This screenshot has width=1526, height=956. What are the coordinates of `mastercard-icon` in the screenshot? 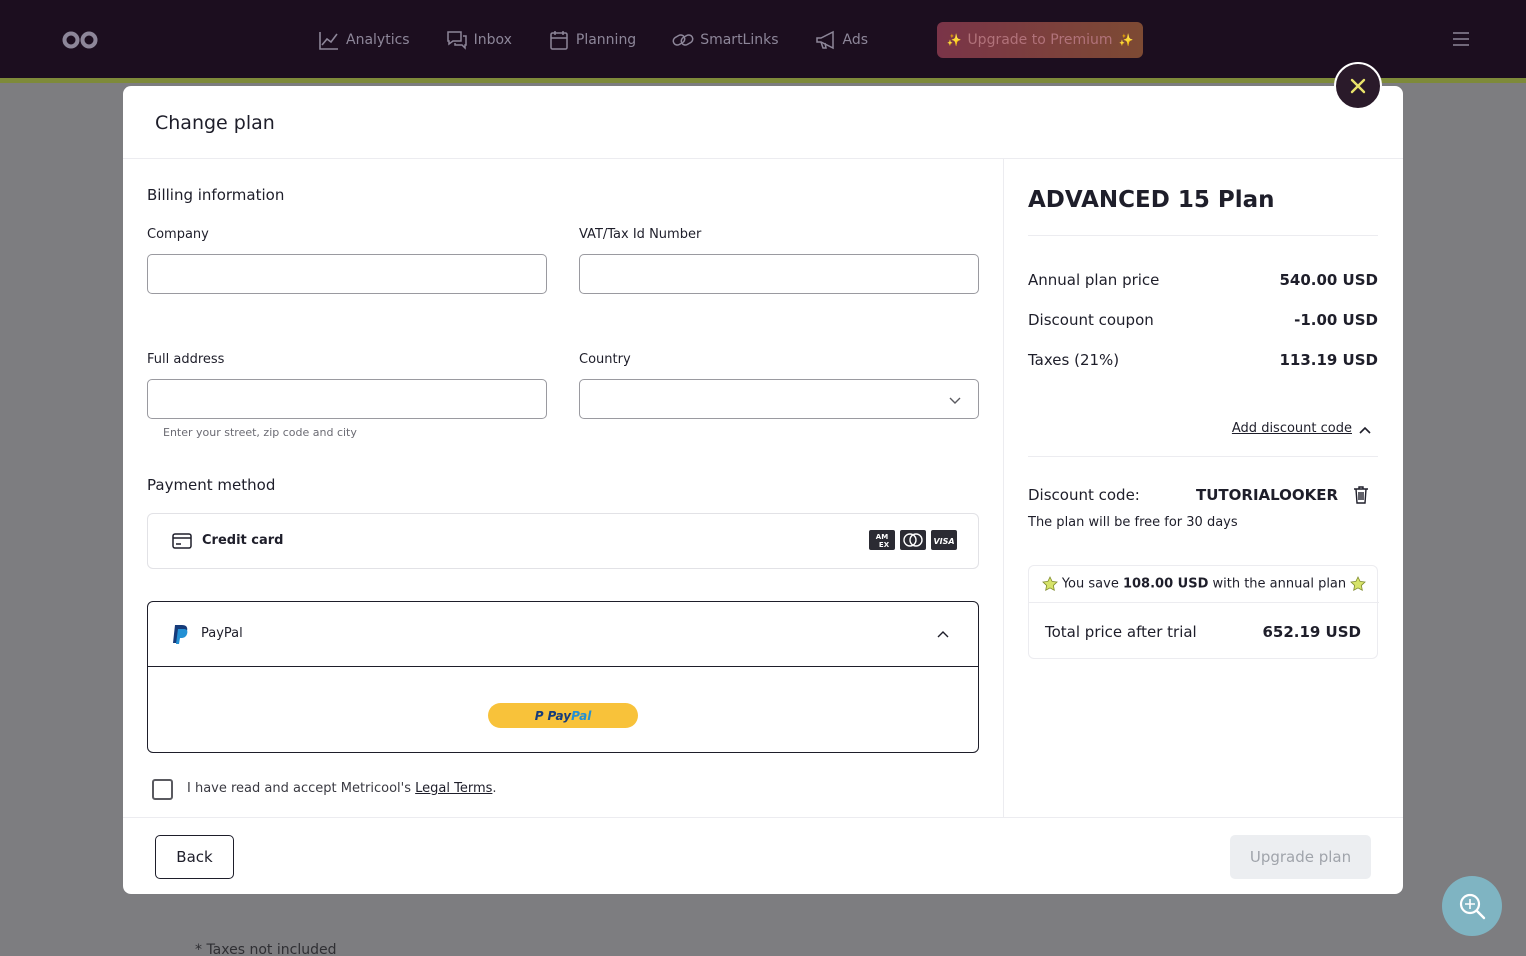 It's located at (913, 540).